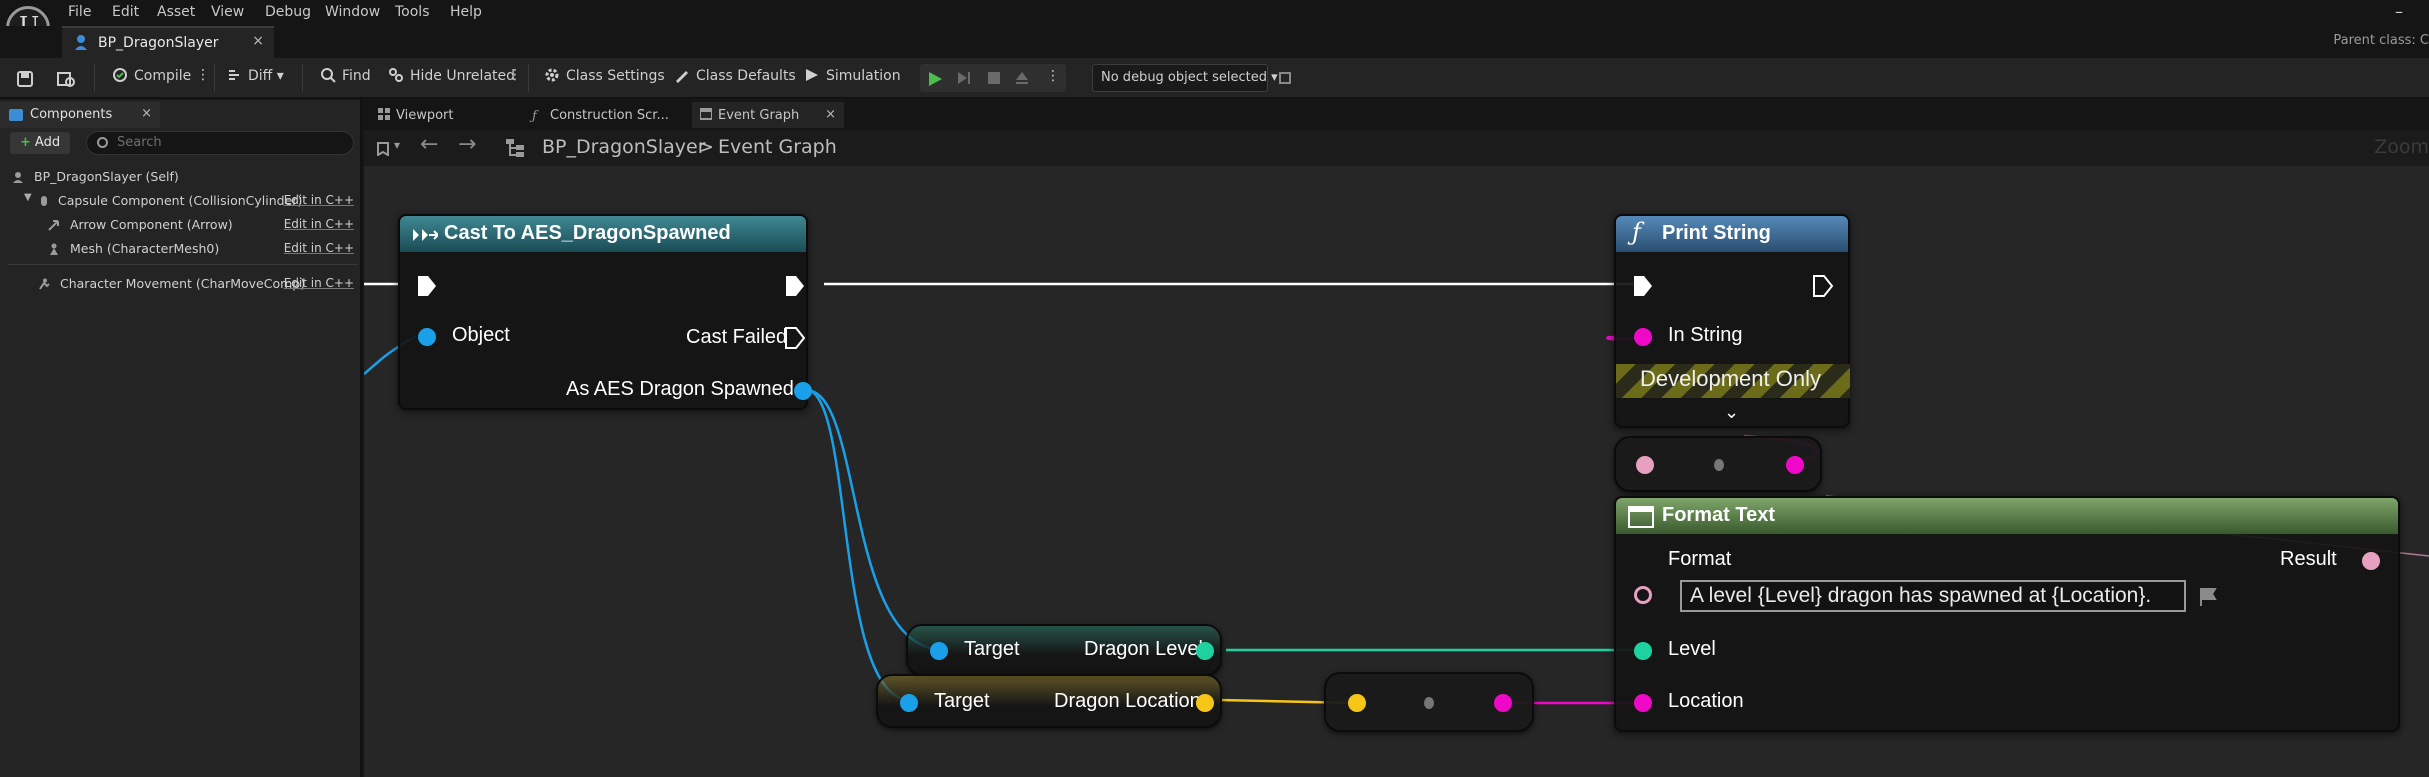  Describe the element at coordinates (345, 78) in the screenshot. I see `find-button: Find` at that location.